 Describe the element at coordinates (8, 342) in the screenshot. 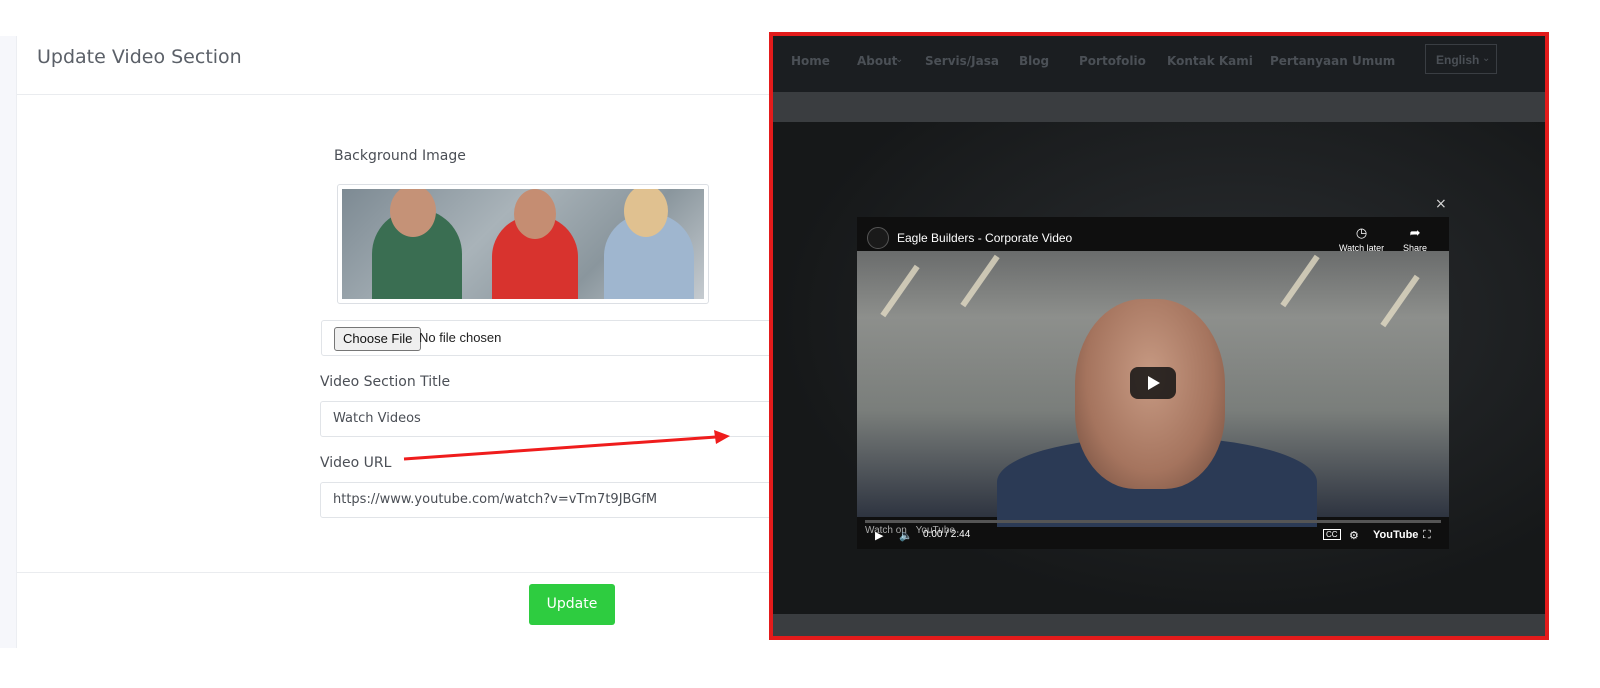

I see `page-background-strip` at that location.